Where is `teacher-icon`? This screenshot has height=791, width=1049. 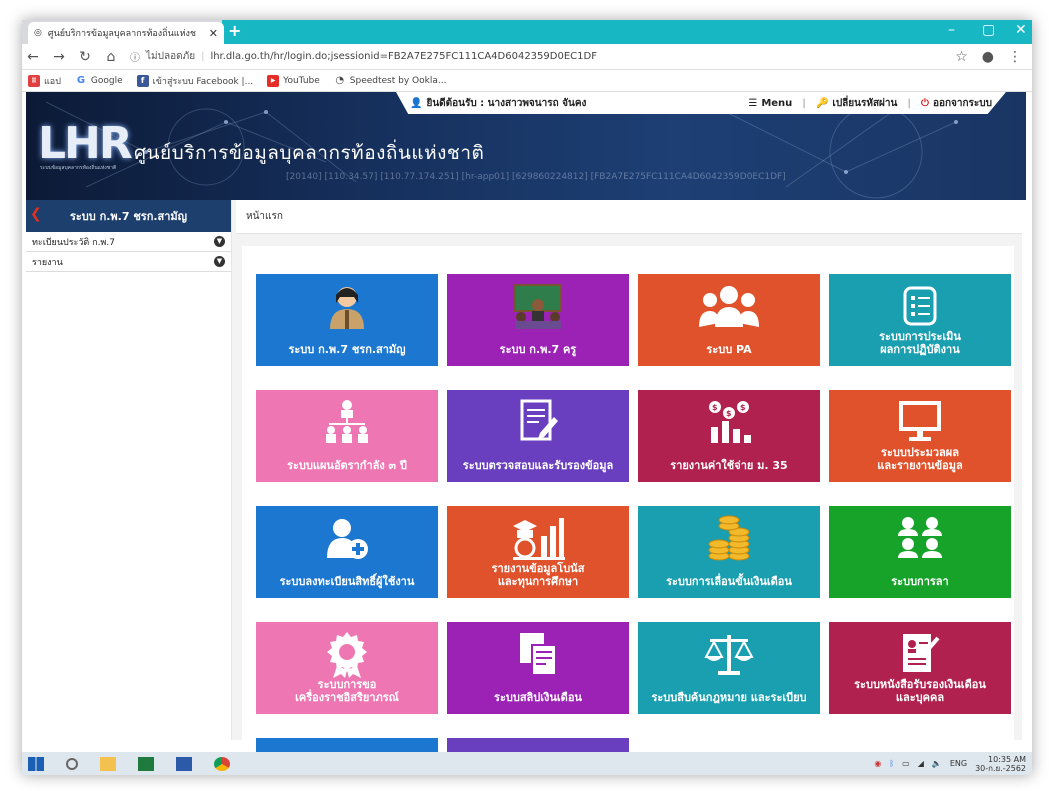 teacher-icon is located at coordinates (538, 306).